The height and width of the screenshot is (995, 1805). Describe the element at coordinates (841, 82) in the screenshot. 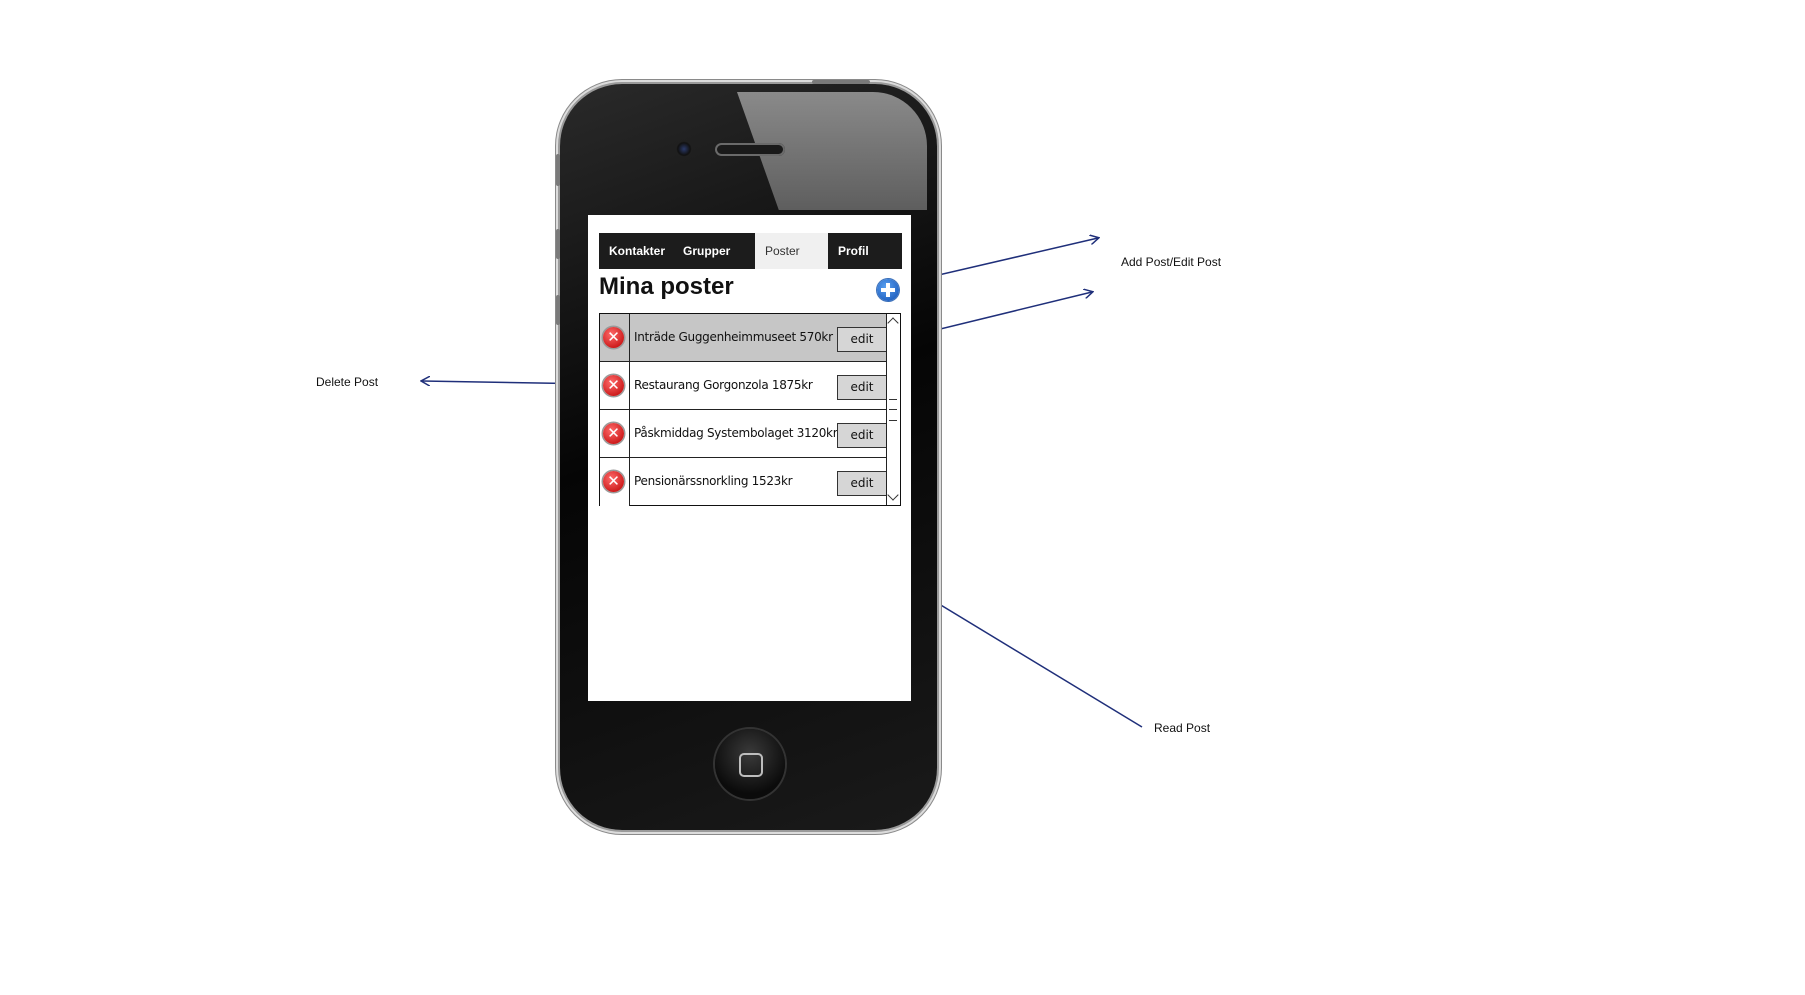

I see `power-button` at that location.